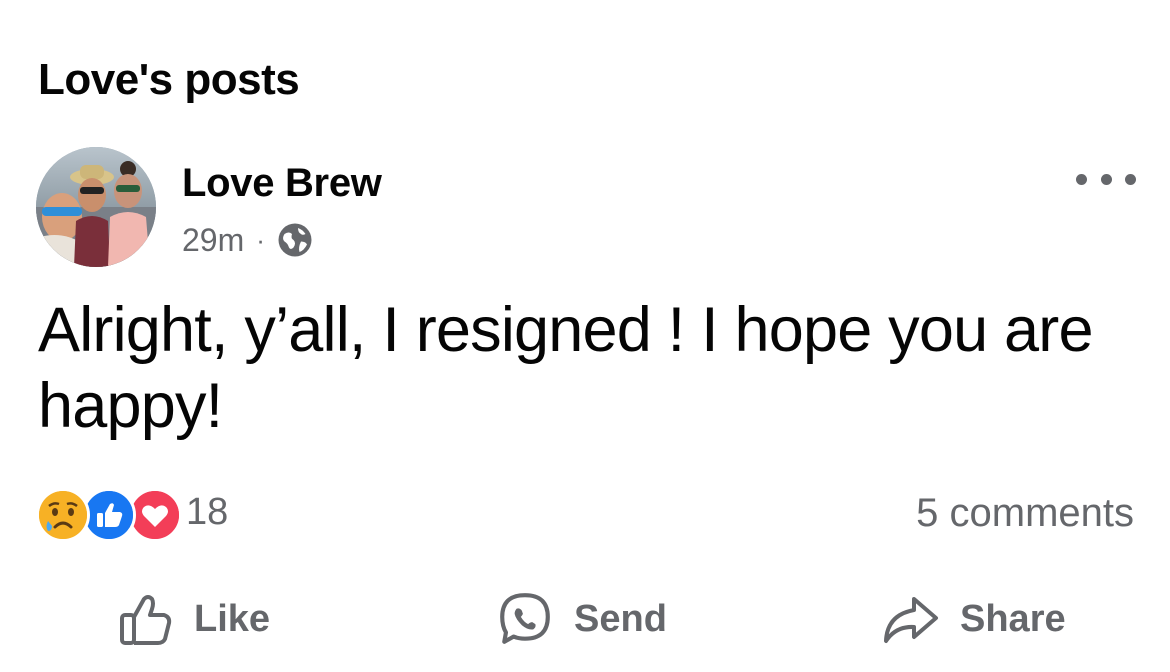 The width and height of the screenshot is (1170, 672). I want to click on share-label: Share, so click(1013, 618).